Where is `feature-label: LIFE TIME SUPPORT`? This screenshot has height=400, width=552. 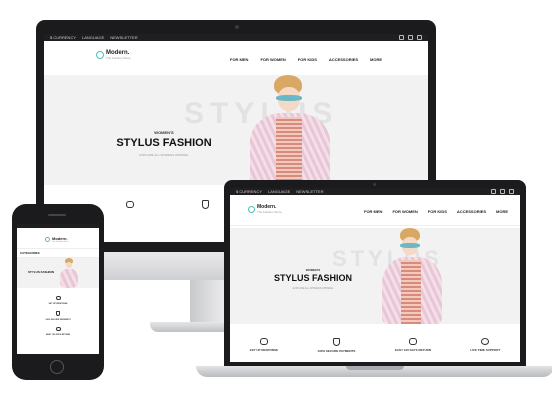
feature-label: LIFE TIME SUPPORT is located at coordinates (485, 350).